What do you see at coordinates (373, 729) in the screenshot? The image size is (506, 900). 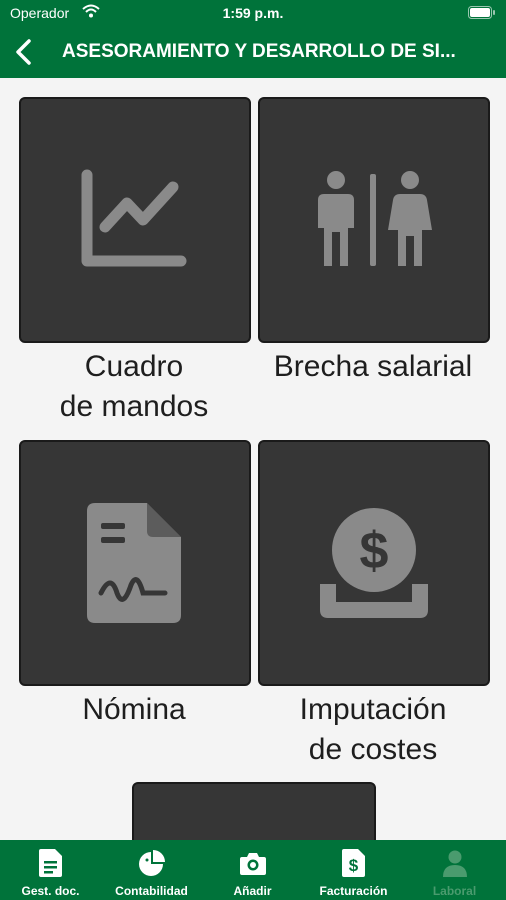 I see `tile-label: Imputación de costes` at bounding box center [373, 729].